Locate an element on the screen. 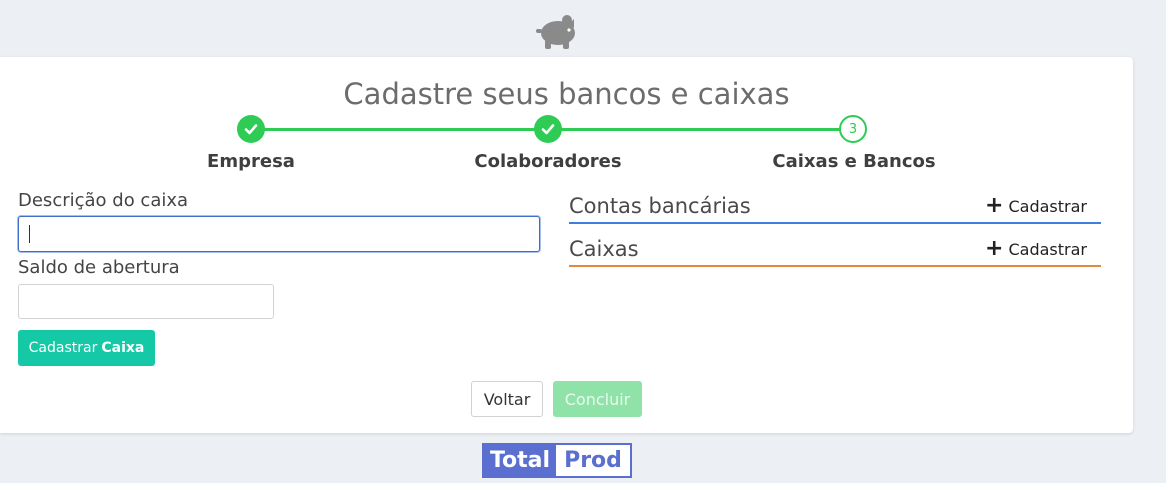 The width and height of the screenshot is (1166, 483). step-1-check-icon is located at coordinates (251, 129).